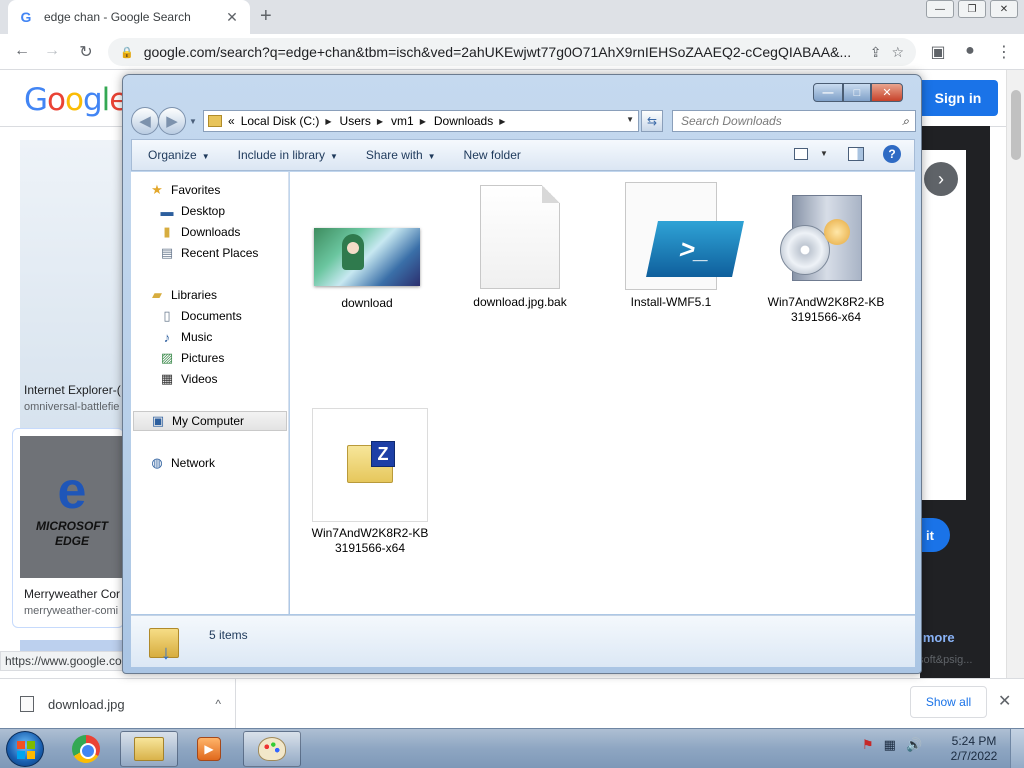 This screenshot has width=1024, height=768. Describe the element at coordinates (897, 52) in the screenshot. I see `bookmark-star-icon: ☆` at that location.